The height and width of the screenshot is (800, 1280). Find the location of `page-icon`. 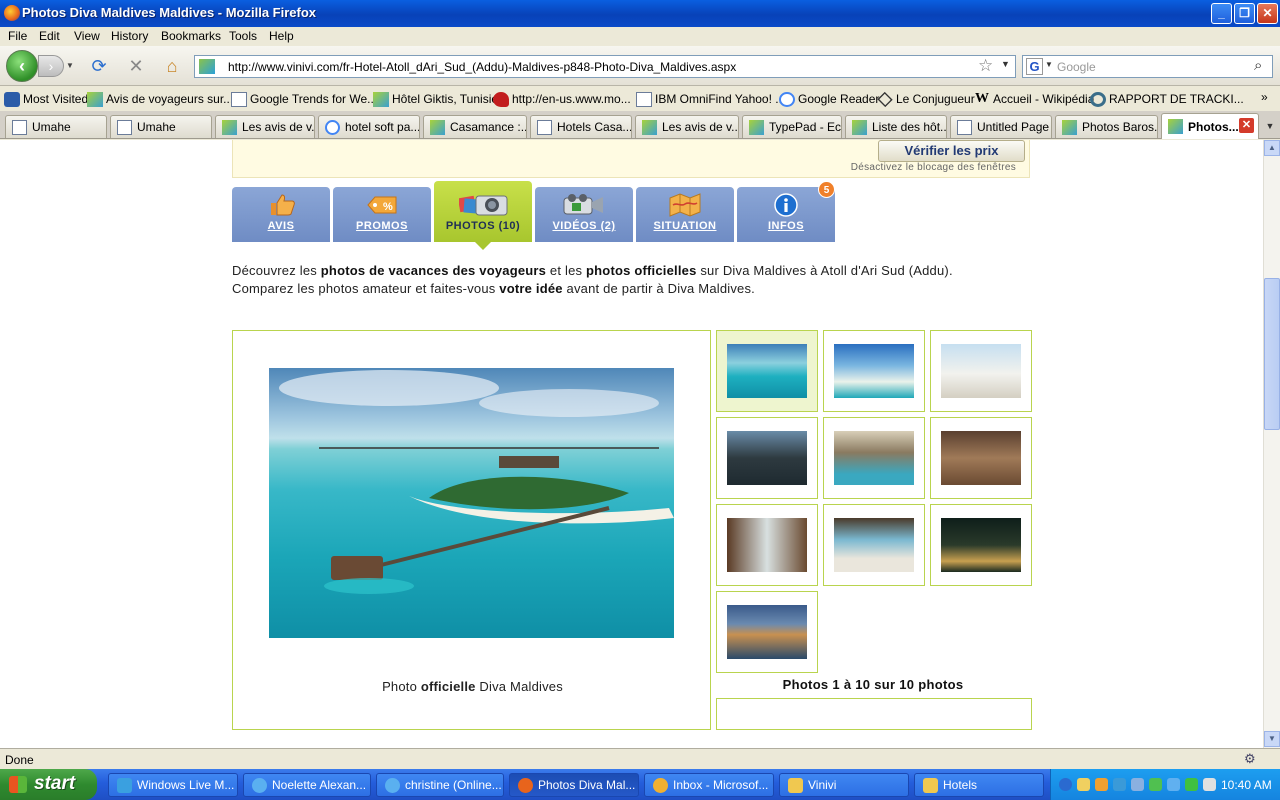

page-icon is located at coordinates (644, 99).